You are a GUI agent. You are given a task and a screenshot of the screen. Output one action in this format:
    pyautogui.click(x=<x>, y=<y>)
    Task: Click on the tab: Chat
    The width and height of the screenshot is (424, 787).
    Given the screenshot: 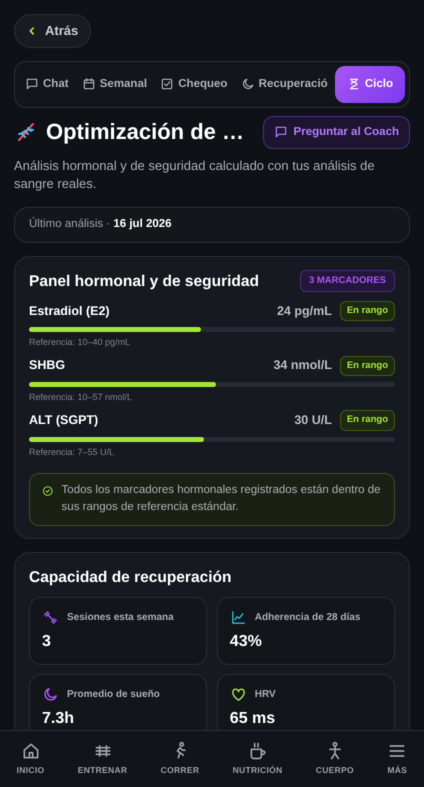 What is the action you would take?
    pyautogui.click(x=47, y=84)
    